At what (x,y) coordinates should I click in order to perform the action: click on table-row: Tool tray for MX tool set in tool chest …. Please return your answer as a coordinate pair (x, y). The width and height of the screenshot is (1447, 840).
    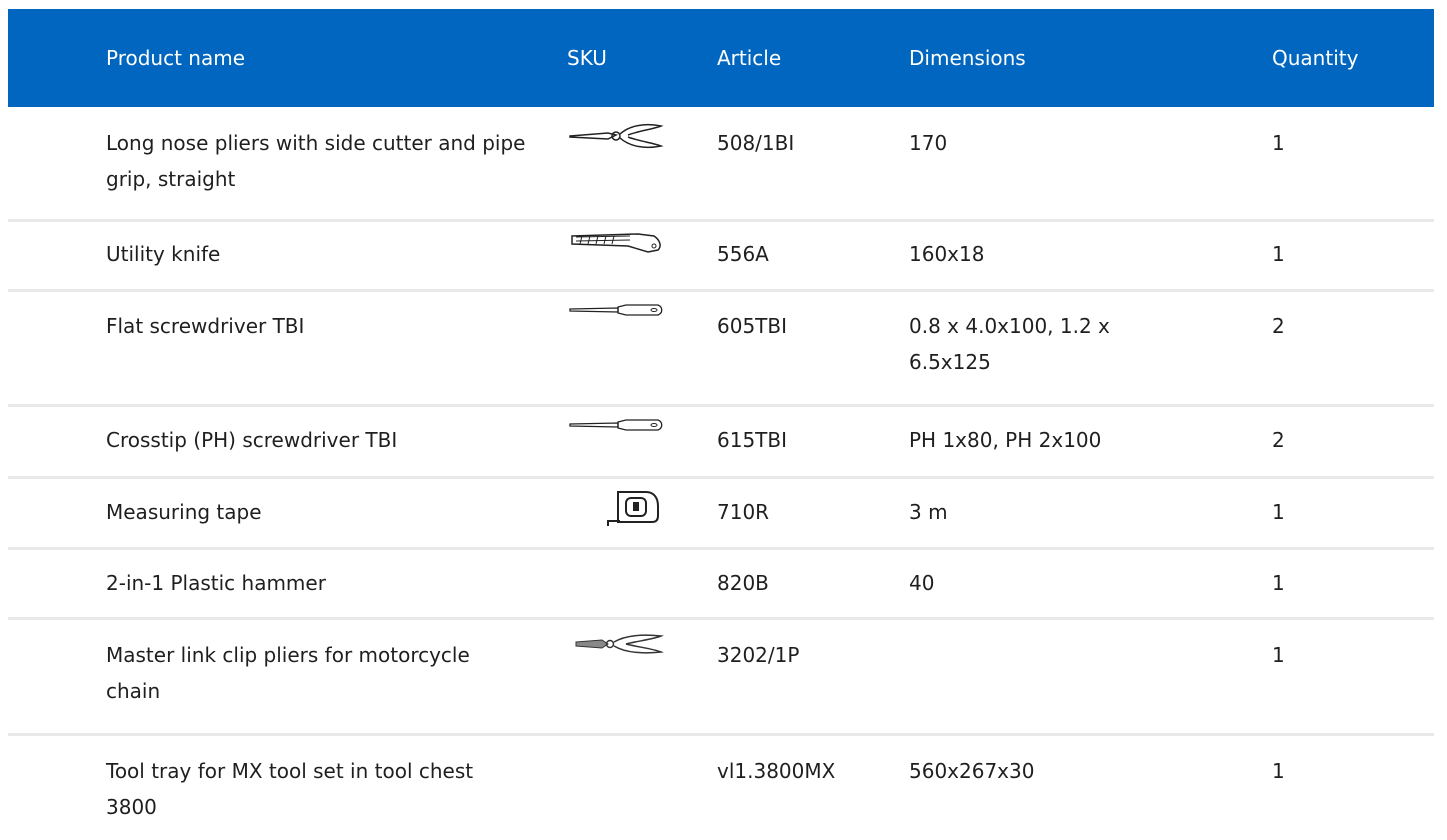
    Looking at the image, I should click on (721, 788).